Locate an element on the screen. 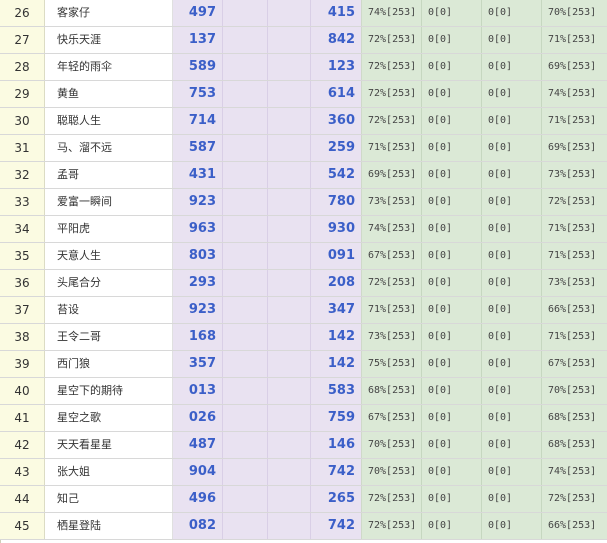 Image resolution: width=607 pixels, height=543 pixels. number-a-cell: 753 is located at coordinates (198, 94).